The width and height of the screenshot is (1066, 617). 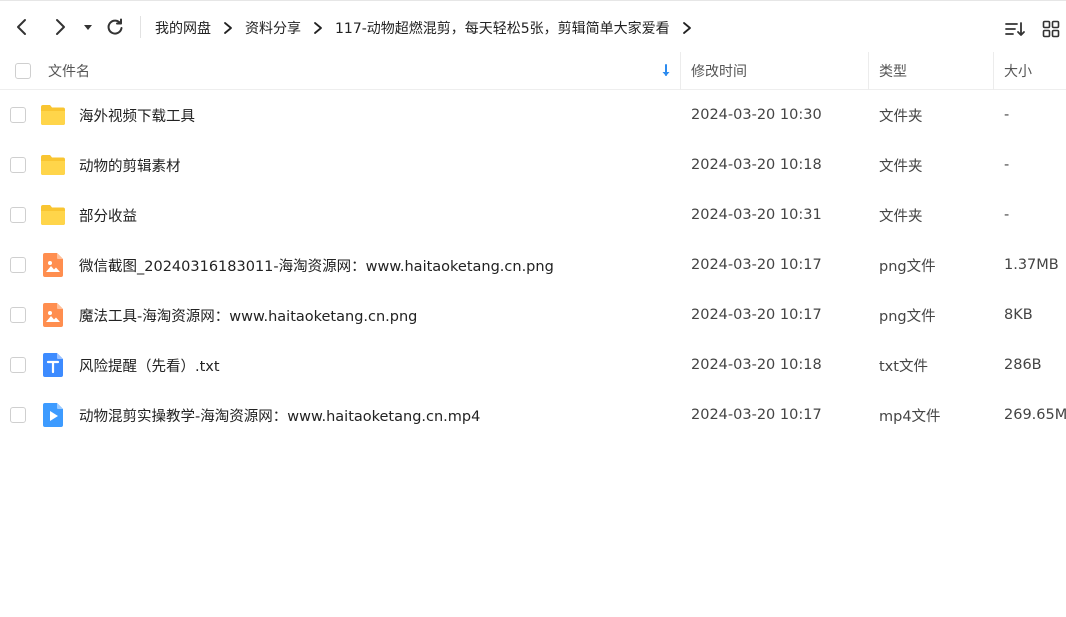 I want to click on file-type: mp4文件, so click(x=910, y=416).